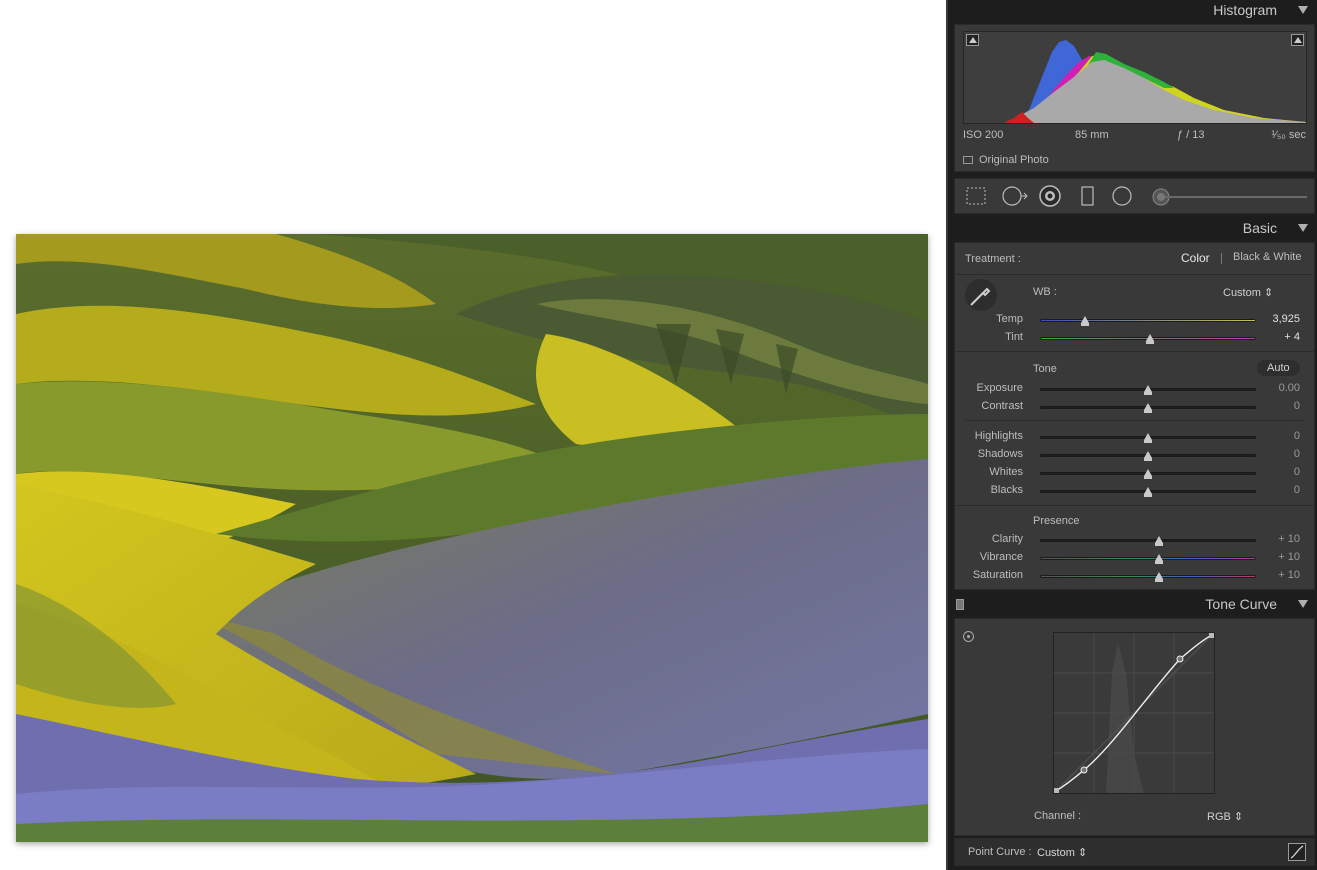 The height and width of the screenshot is (870, 1317). What do you see at coordinates (1267, 257) in the screenshot?
I see `treatment-bw-option: Black & White` at bounding box center [1267, 257].